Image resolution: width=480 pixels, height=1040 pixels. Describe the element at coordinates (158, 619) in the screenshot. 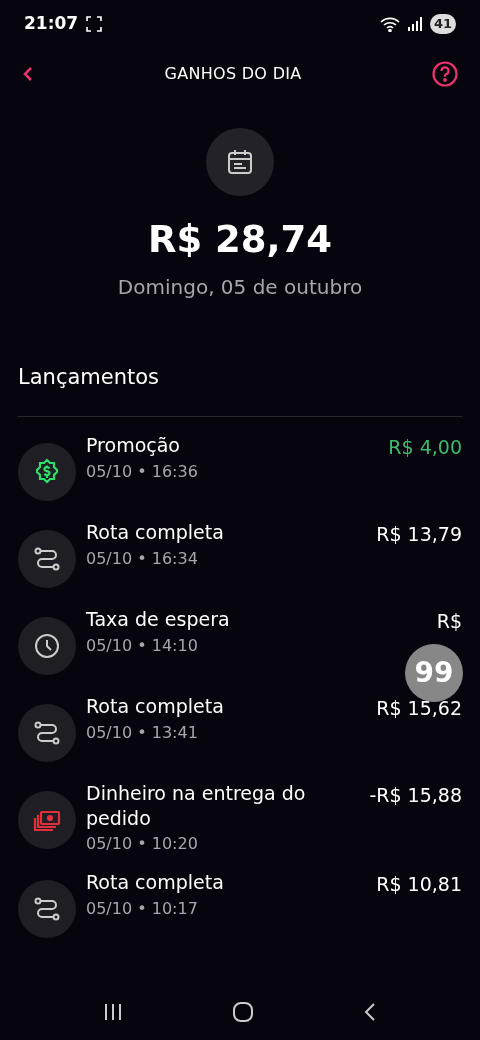

I see `entry-title: Taxa de espera` at that location.